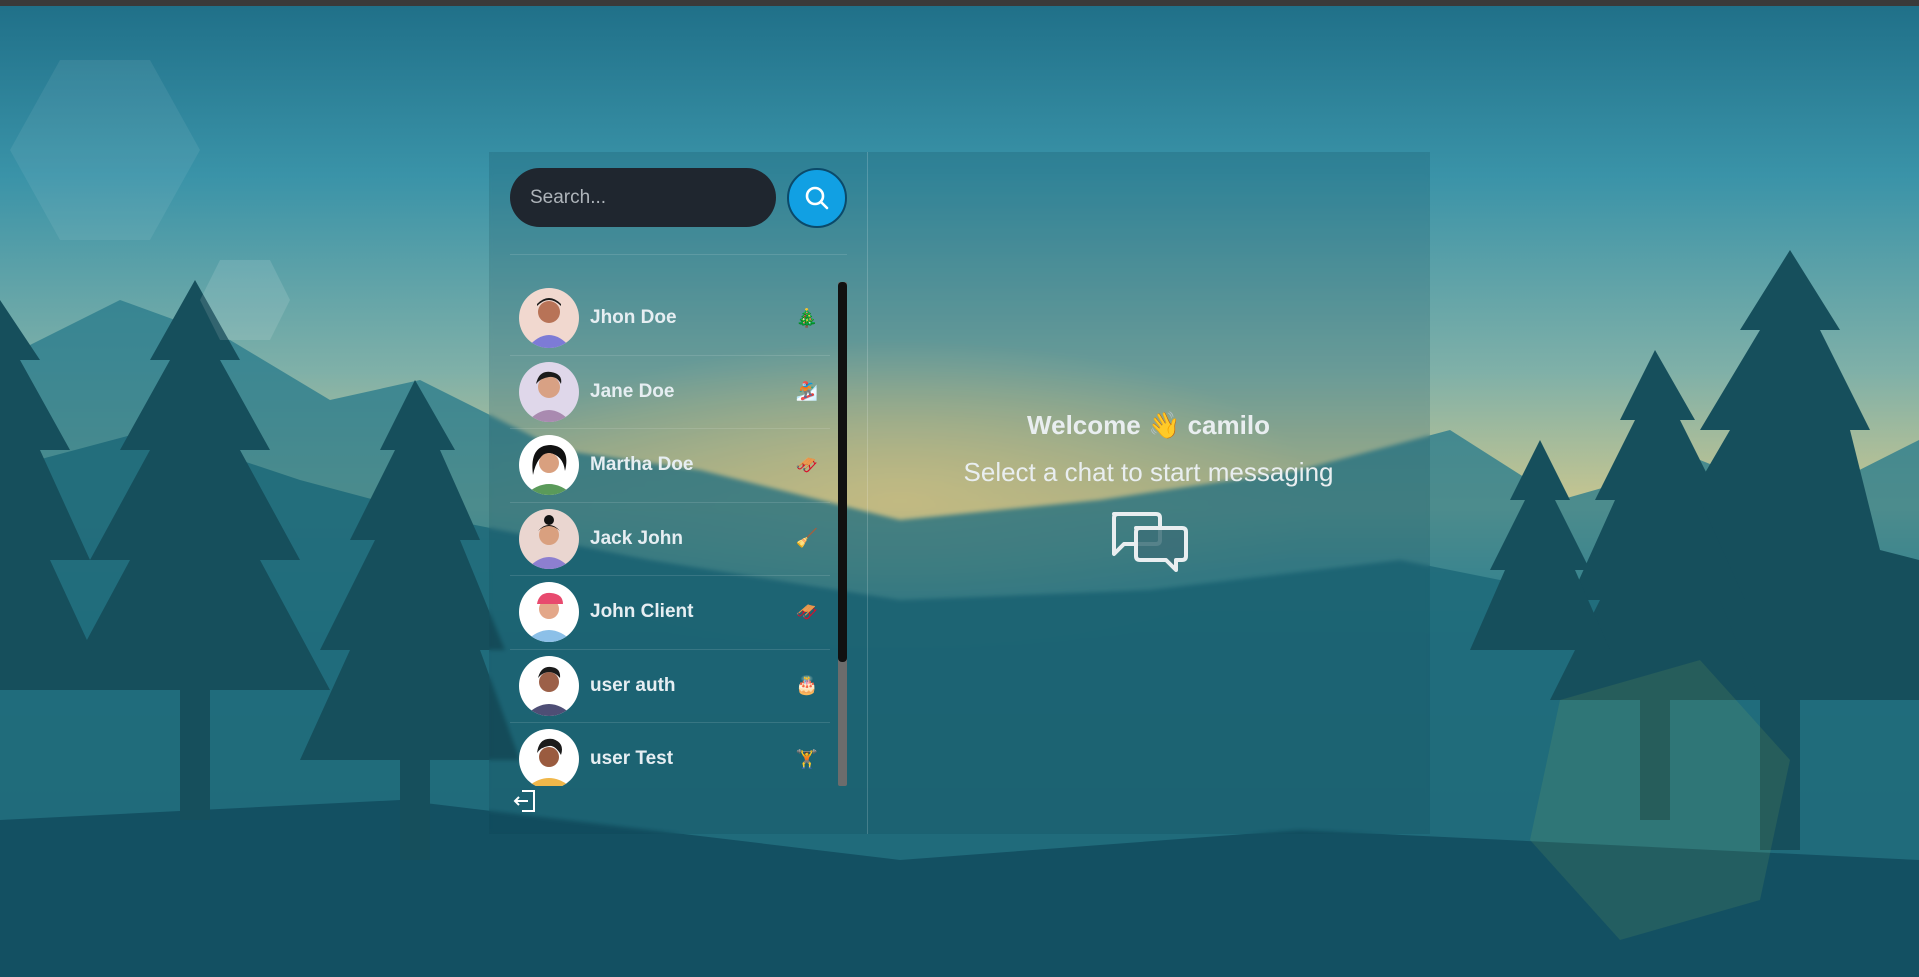  What do you see at coordinates (1148, 472) in the screenshot?
I see `welcome-subtitle: Select a chat to start messaging` at bounding box center [1148, 472].